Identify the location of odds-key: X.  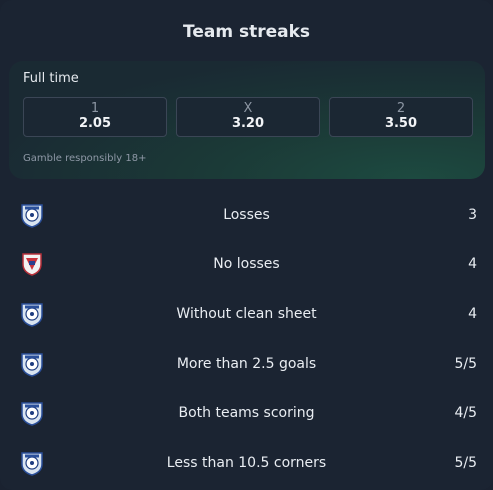
(248, 108).